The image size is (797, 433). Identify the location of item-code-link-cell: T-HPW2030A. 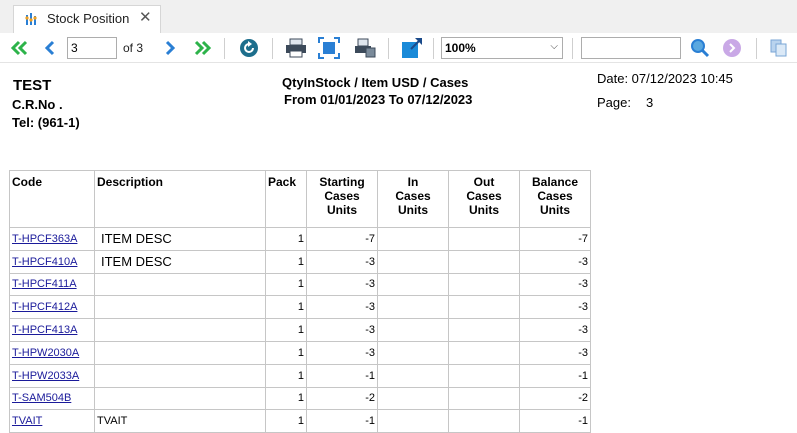
(52, 352).